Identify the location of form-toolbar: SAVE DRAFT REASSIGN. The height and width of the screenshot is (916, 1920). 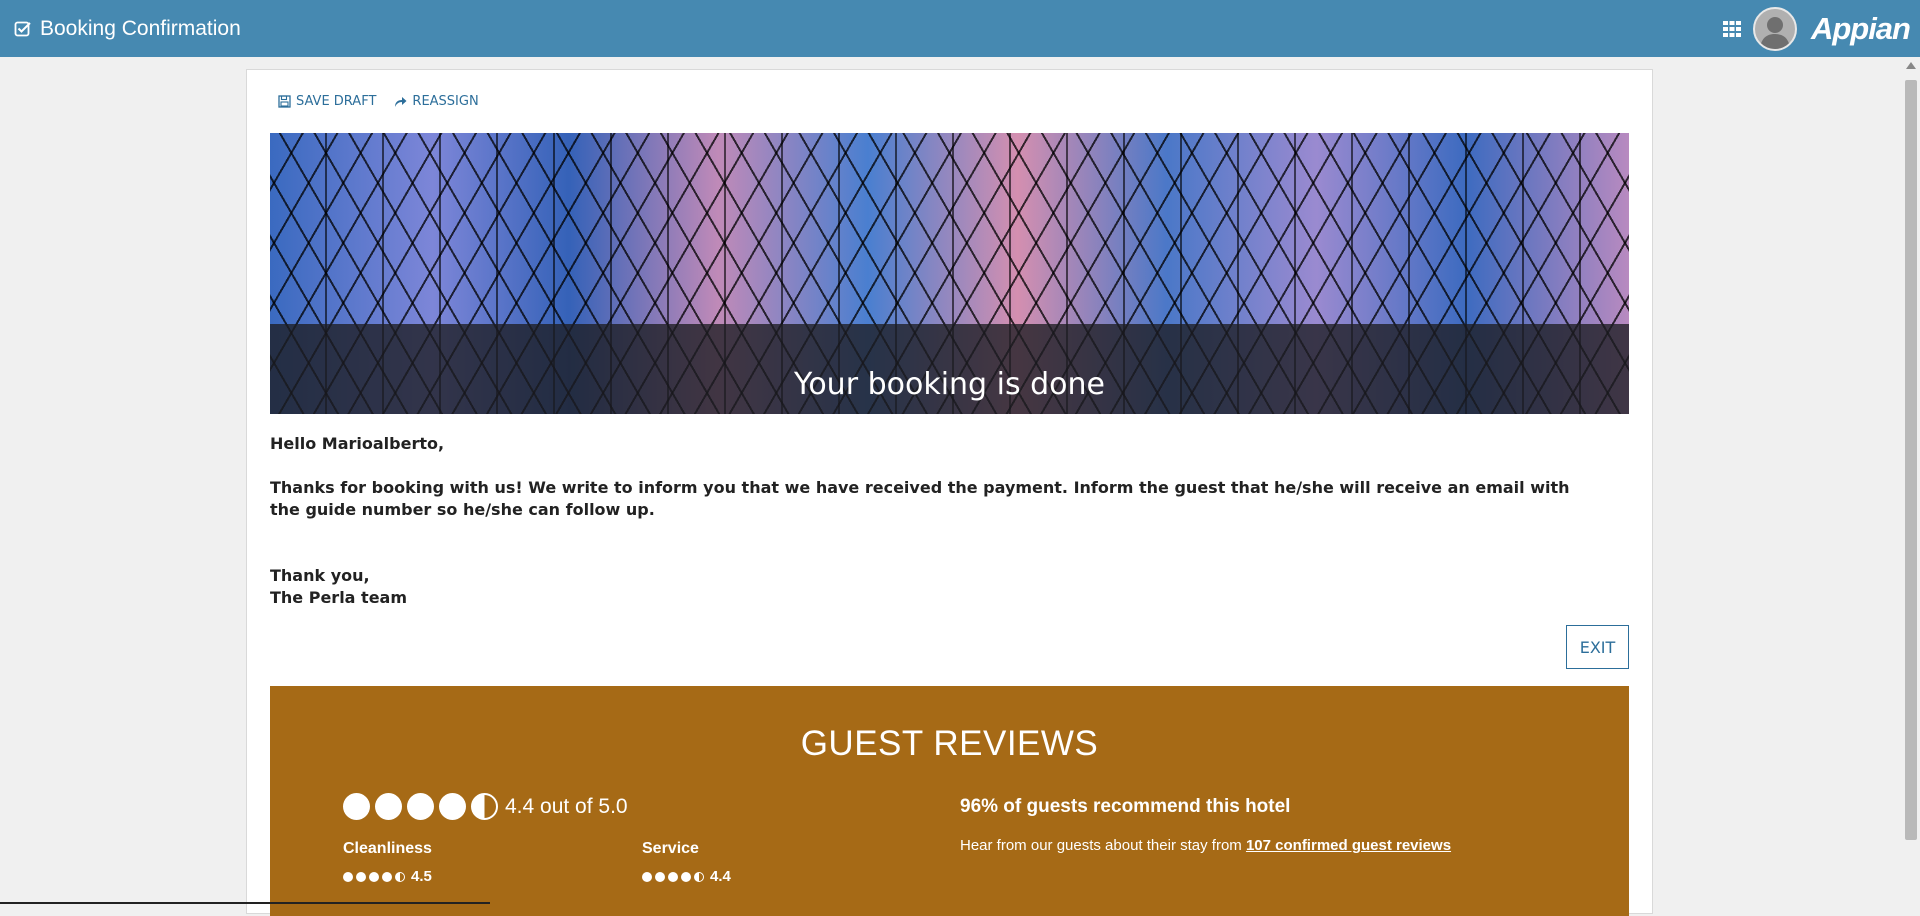
(378, 101).